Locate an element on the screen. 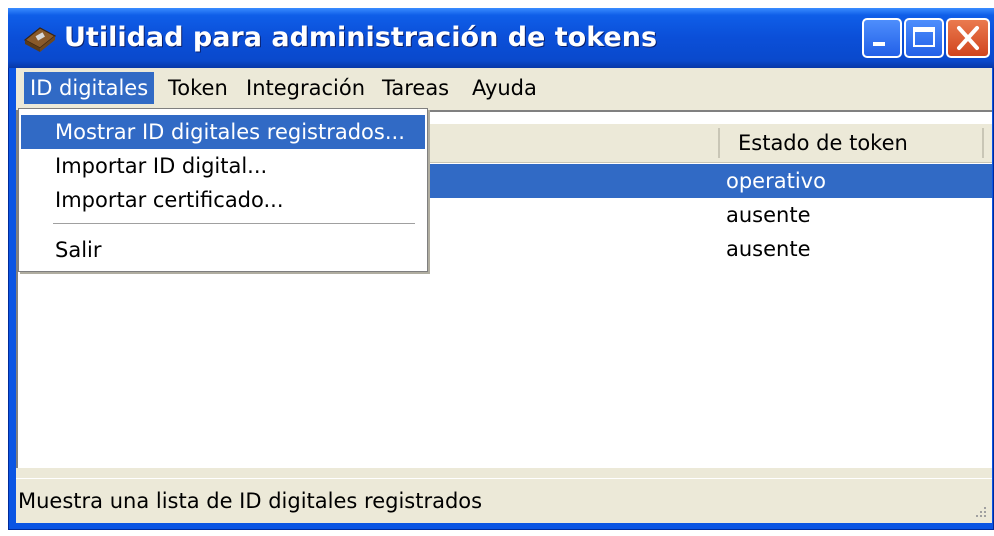  close-icon is located at coordinates (968, 38).